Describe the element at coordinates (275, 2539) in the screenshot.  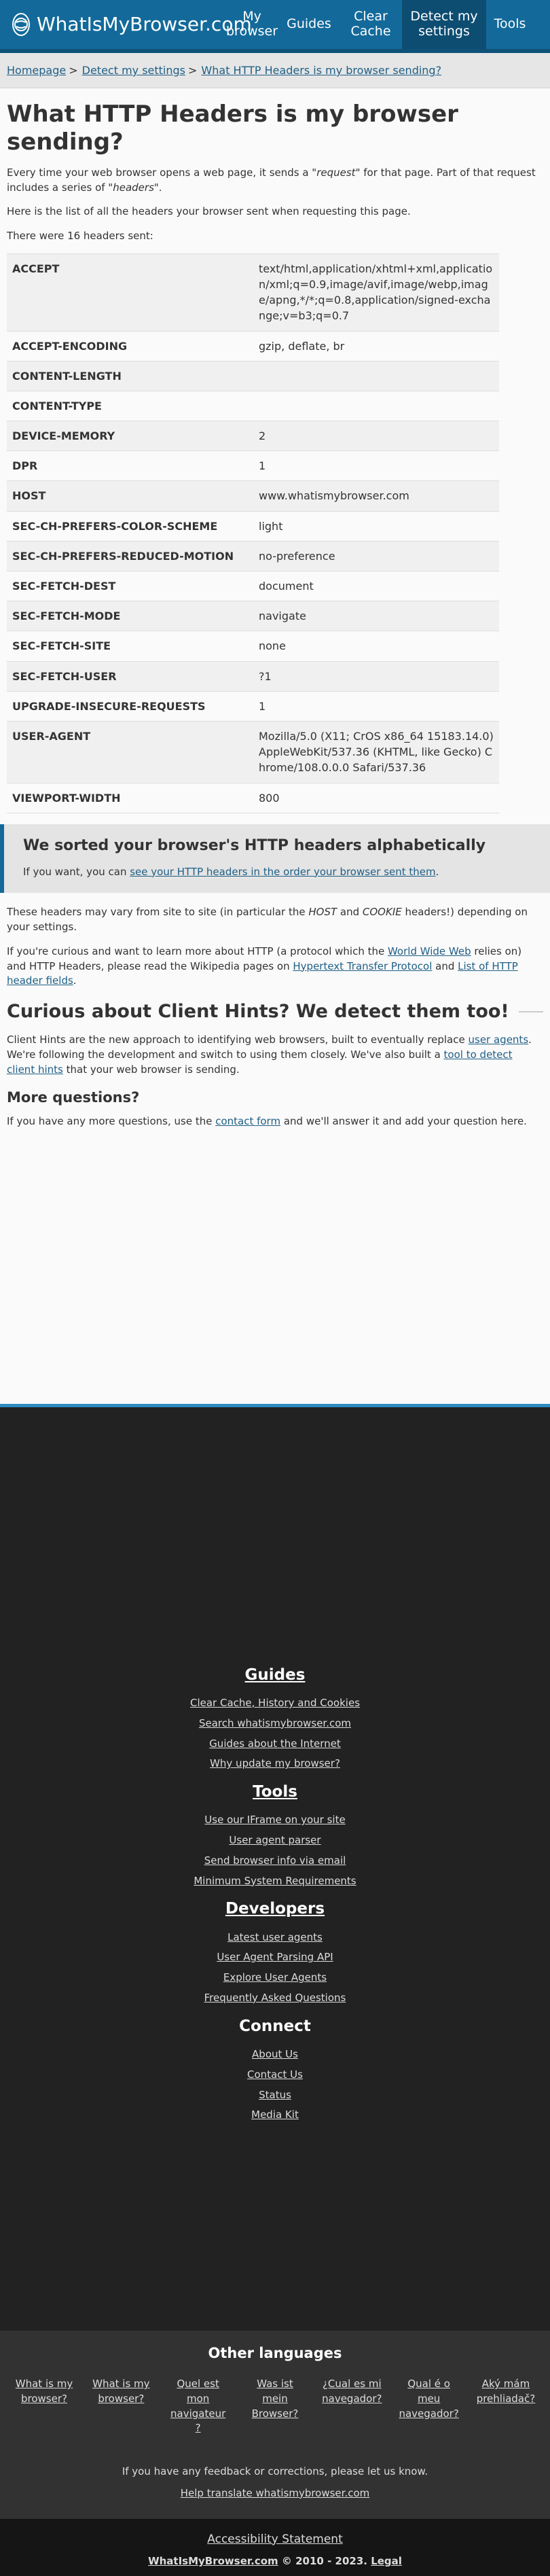
I see `accessibility-link: Accessibility Statement` at that location.